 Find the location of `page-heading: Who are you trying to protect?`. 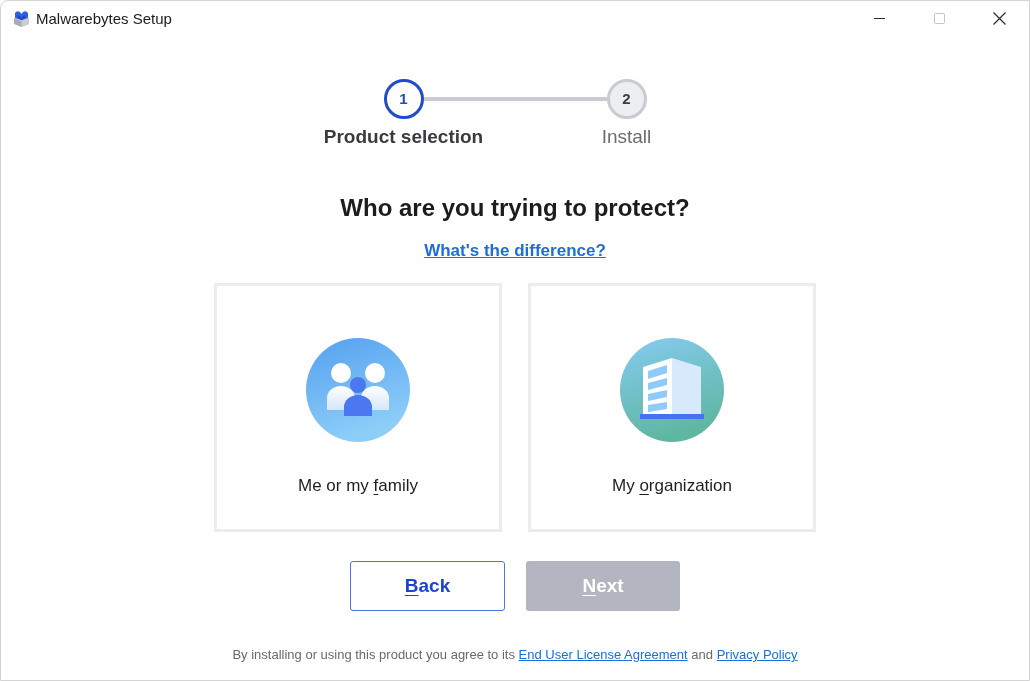

page-heading: Who are you trying to protect? is located at coordinates (515, 208).